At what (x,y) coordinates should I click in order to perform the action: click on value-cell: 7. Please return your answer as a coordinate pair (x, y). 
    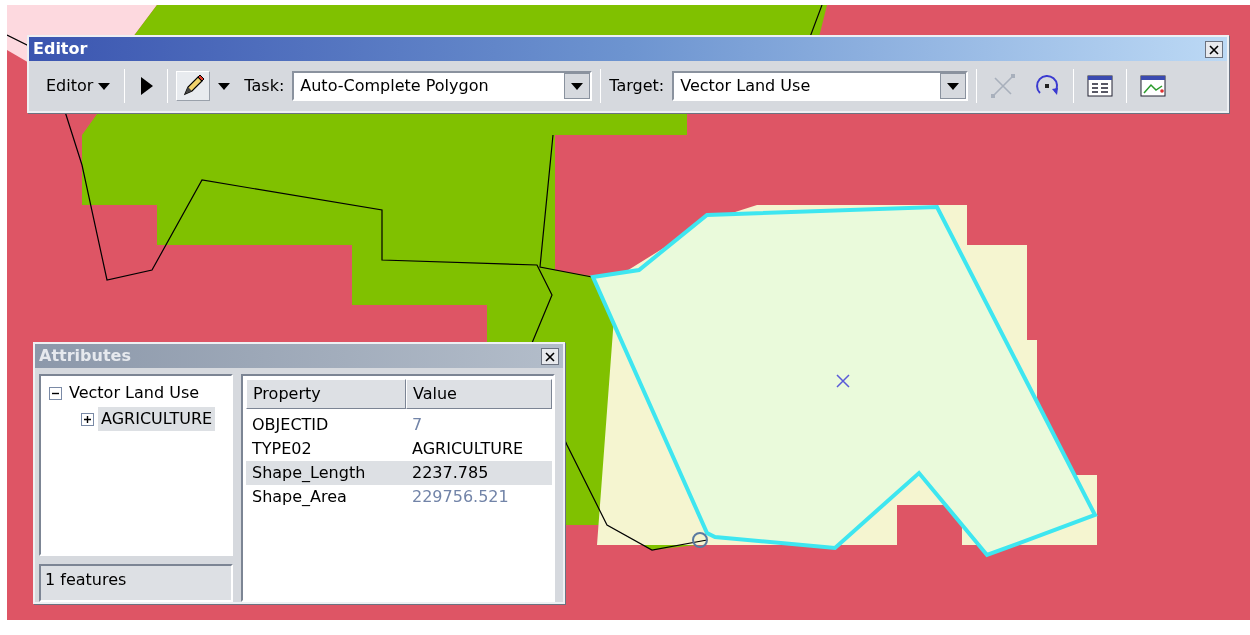
    Looking at the image, I should click on (479, 425).